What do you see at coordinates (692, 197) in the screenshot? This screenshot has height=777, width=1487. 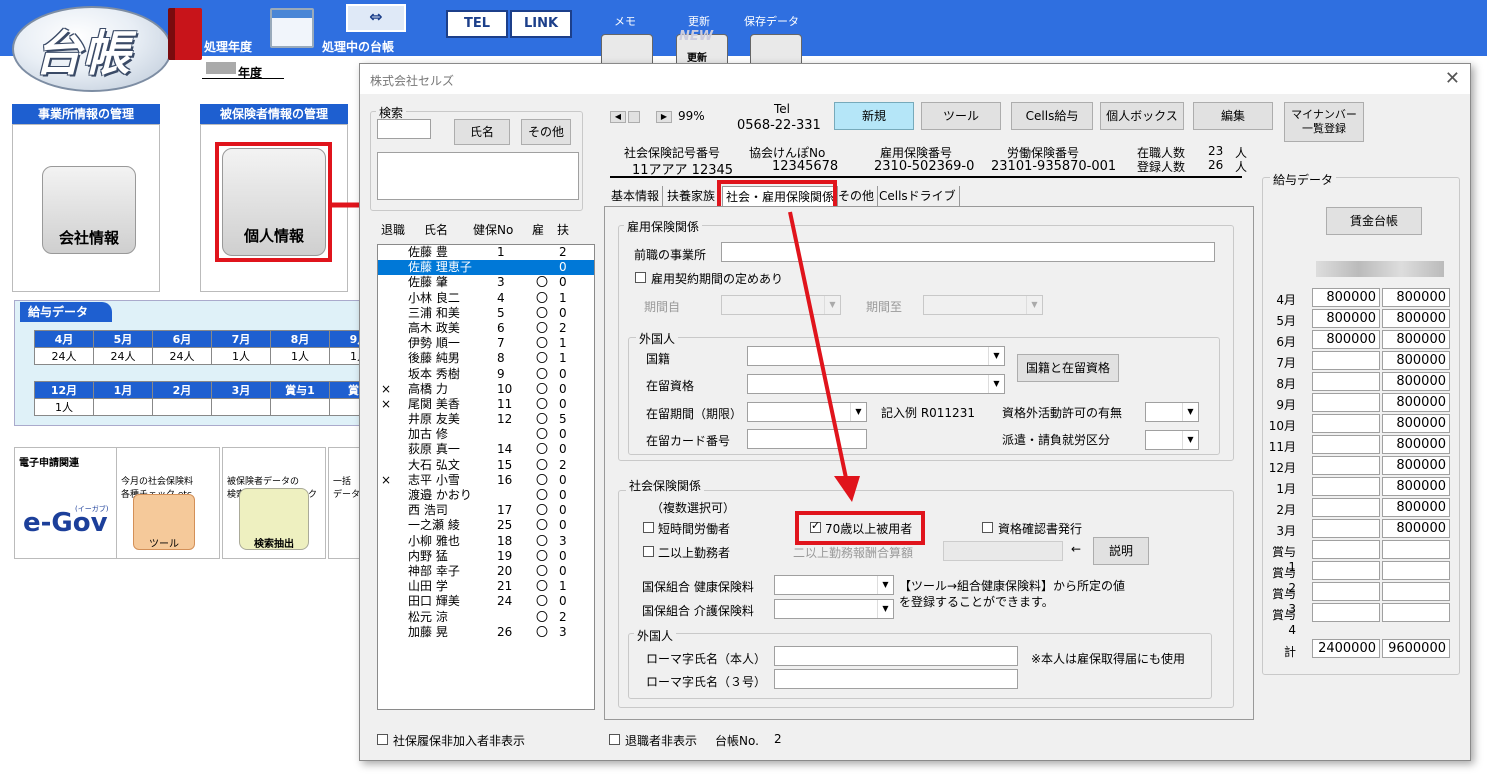 I see `tab-dependents: 扶養家族` at bounding box center [692, 197].